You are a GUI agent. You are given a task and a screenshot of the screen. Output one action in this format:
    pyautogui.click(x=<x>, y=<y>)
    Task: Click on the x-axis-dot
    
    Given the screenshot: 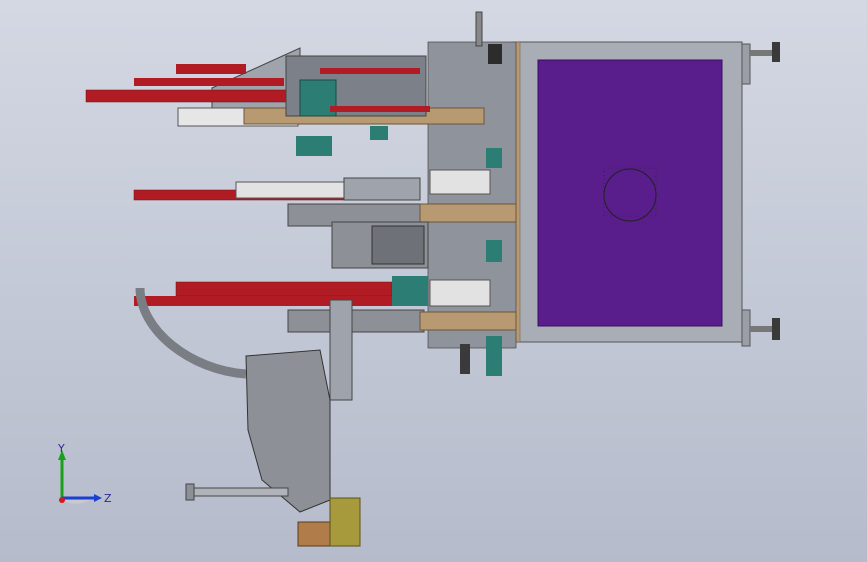 What is the action you would take?
    pyautogui.click(x=62, y=500)
    